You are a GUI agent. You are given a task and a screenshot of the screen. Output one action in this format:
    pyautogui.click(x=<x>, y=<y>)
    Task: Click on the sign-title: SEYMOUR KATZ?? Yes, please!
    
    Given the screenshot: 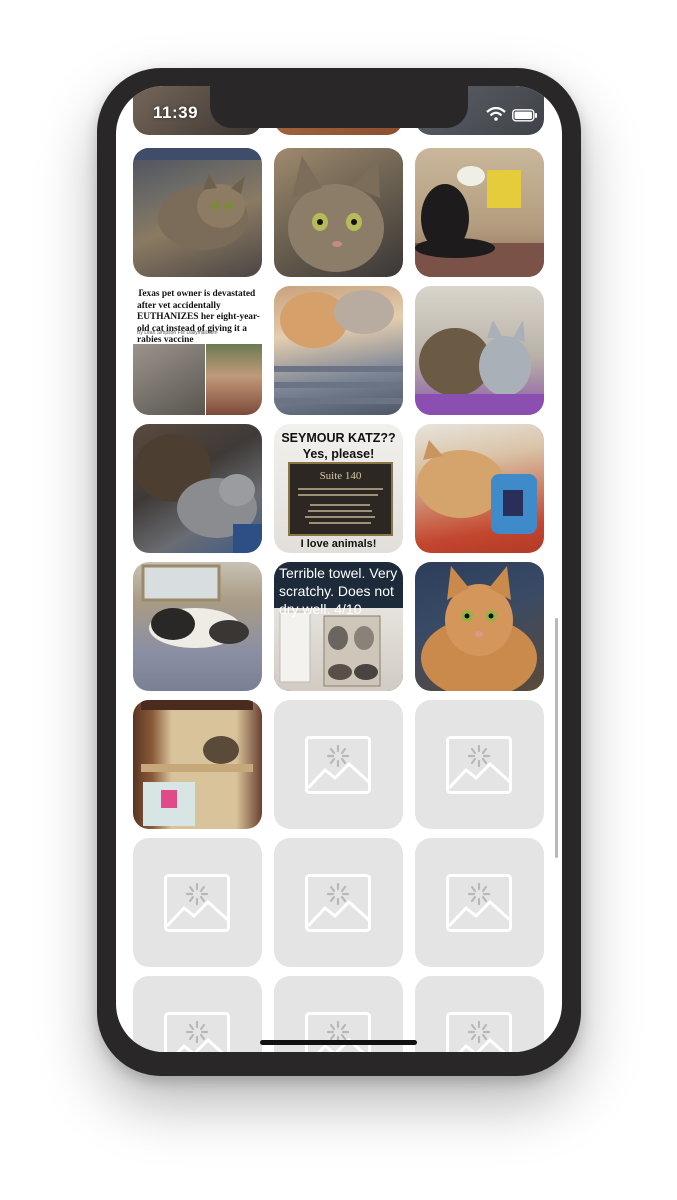 What is the action you would take?
    pyautogui.click(x=338, y=446)
    